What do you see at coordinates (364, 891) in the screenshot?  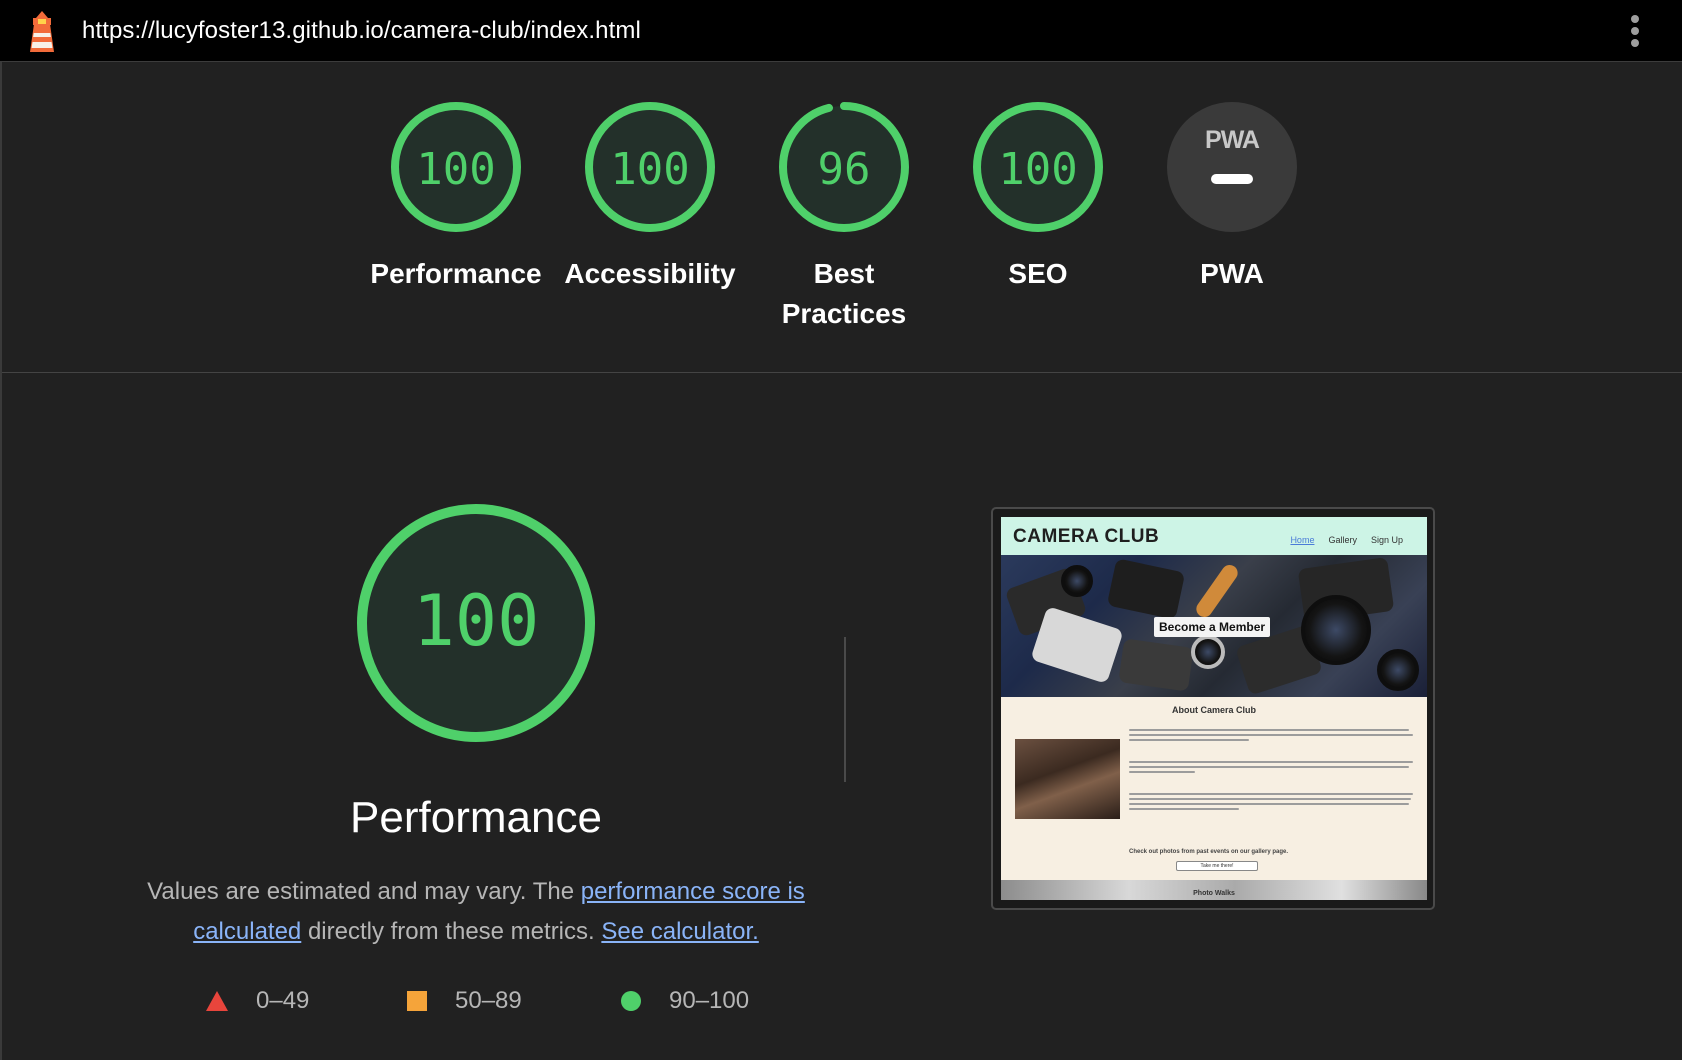 I see `desc-text: Values are estimated and may vary. The` at bounding box center [364, 891].